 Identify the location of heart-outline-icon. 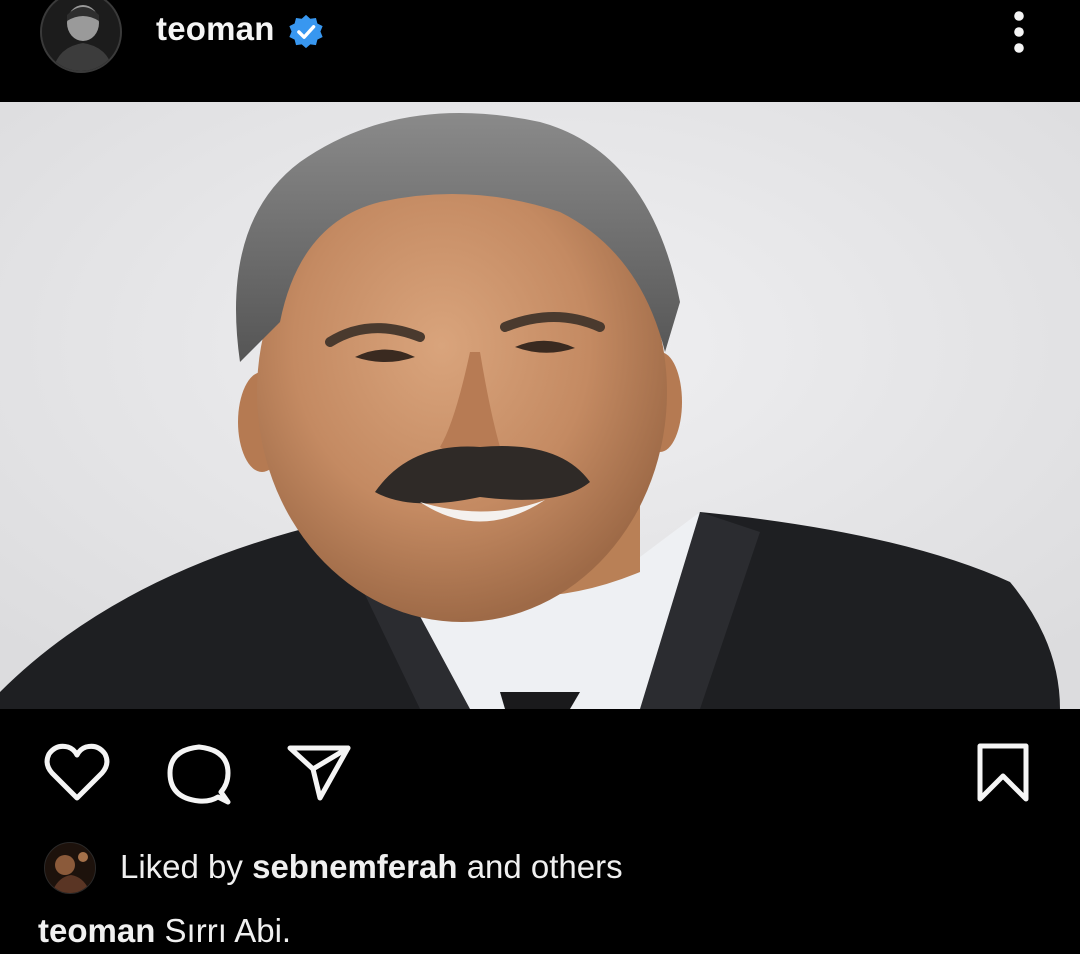
(77, 773).